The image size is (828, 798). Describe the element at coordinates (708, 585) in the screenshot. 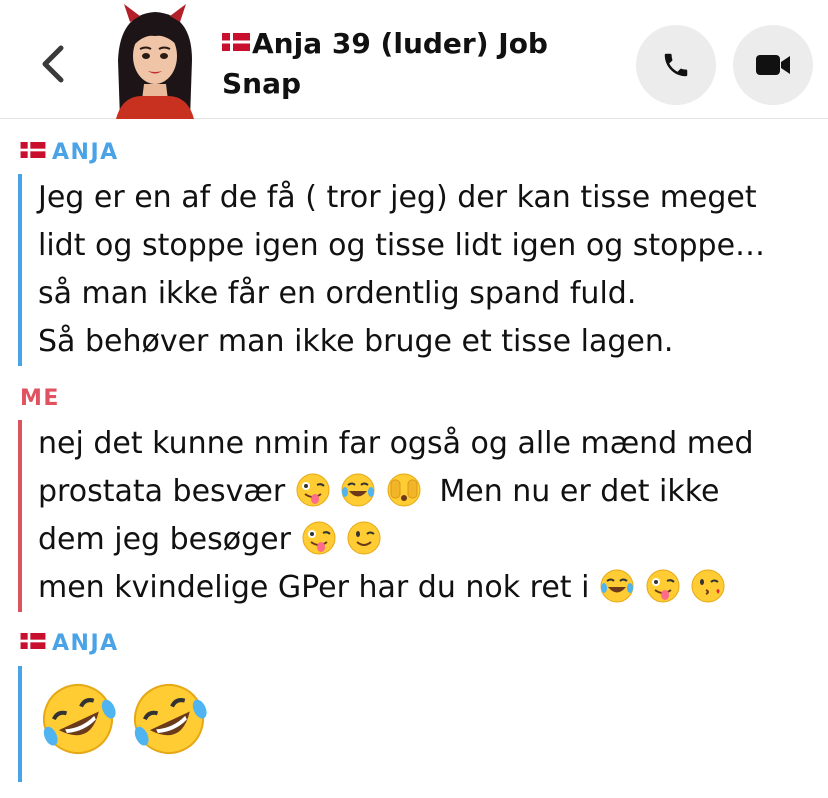

I see `face-blowing-kiss-icon` at that location.